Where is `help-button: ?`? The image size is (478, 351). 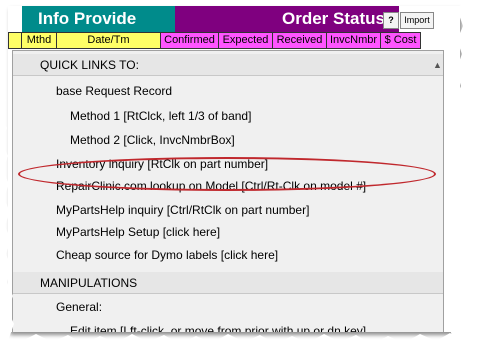
help-button: ? is located at coordinates (391, 20).